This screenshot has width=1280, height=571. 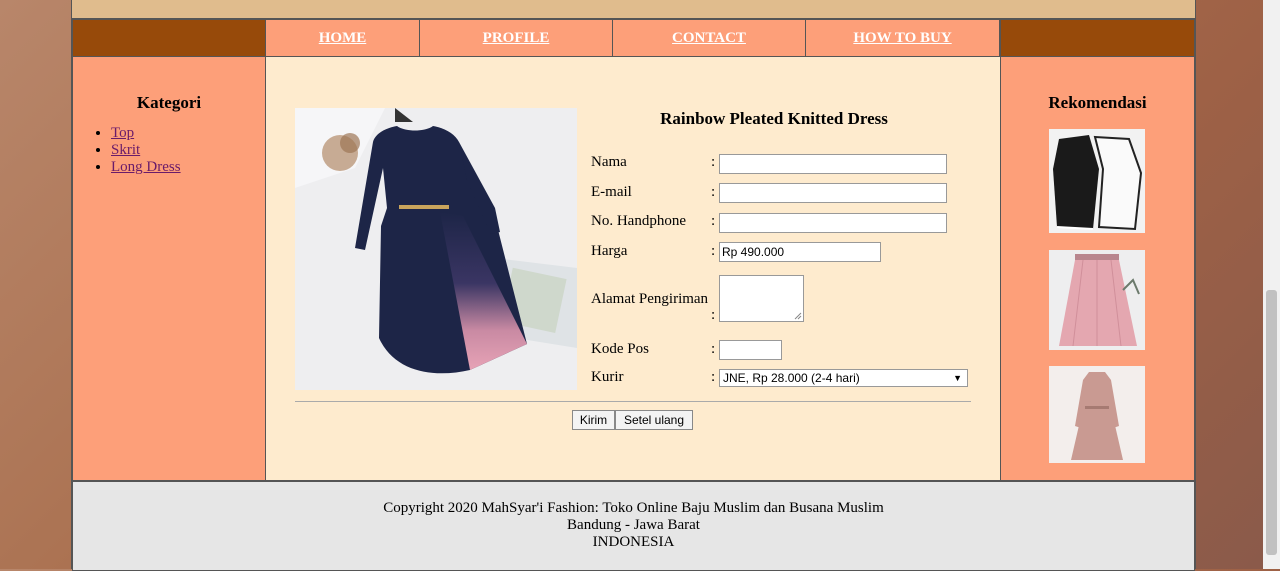 I want to click on divider, so click(x=633, y=401).